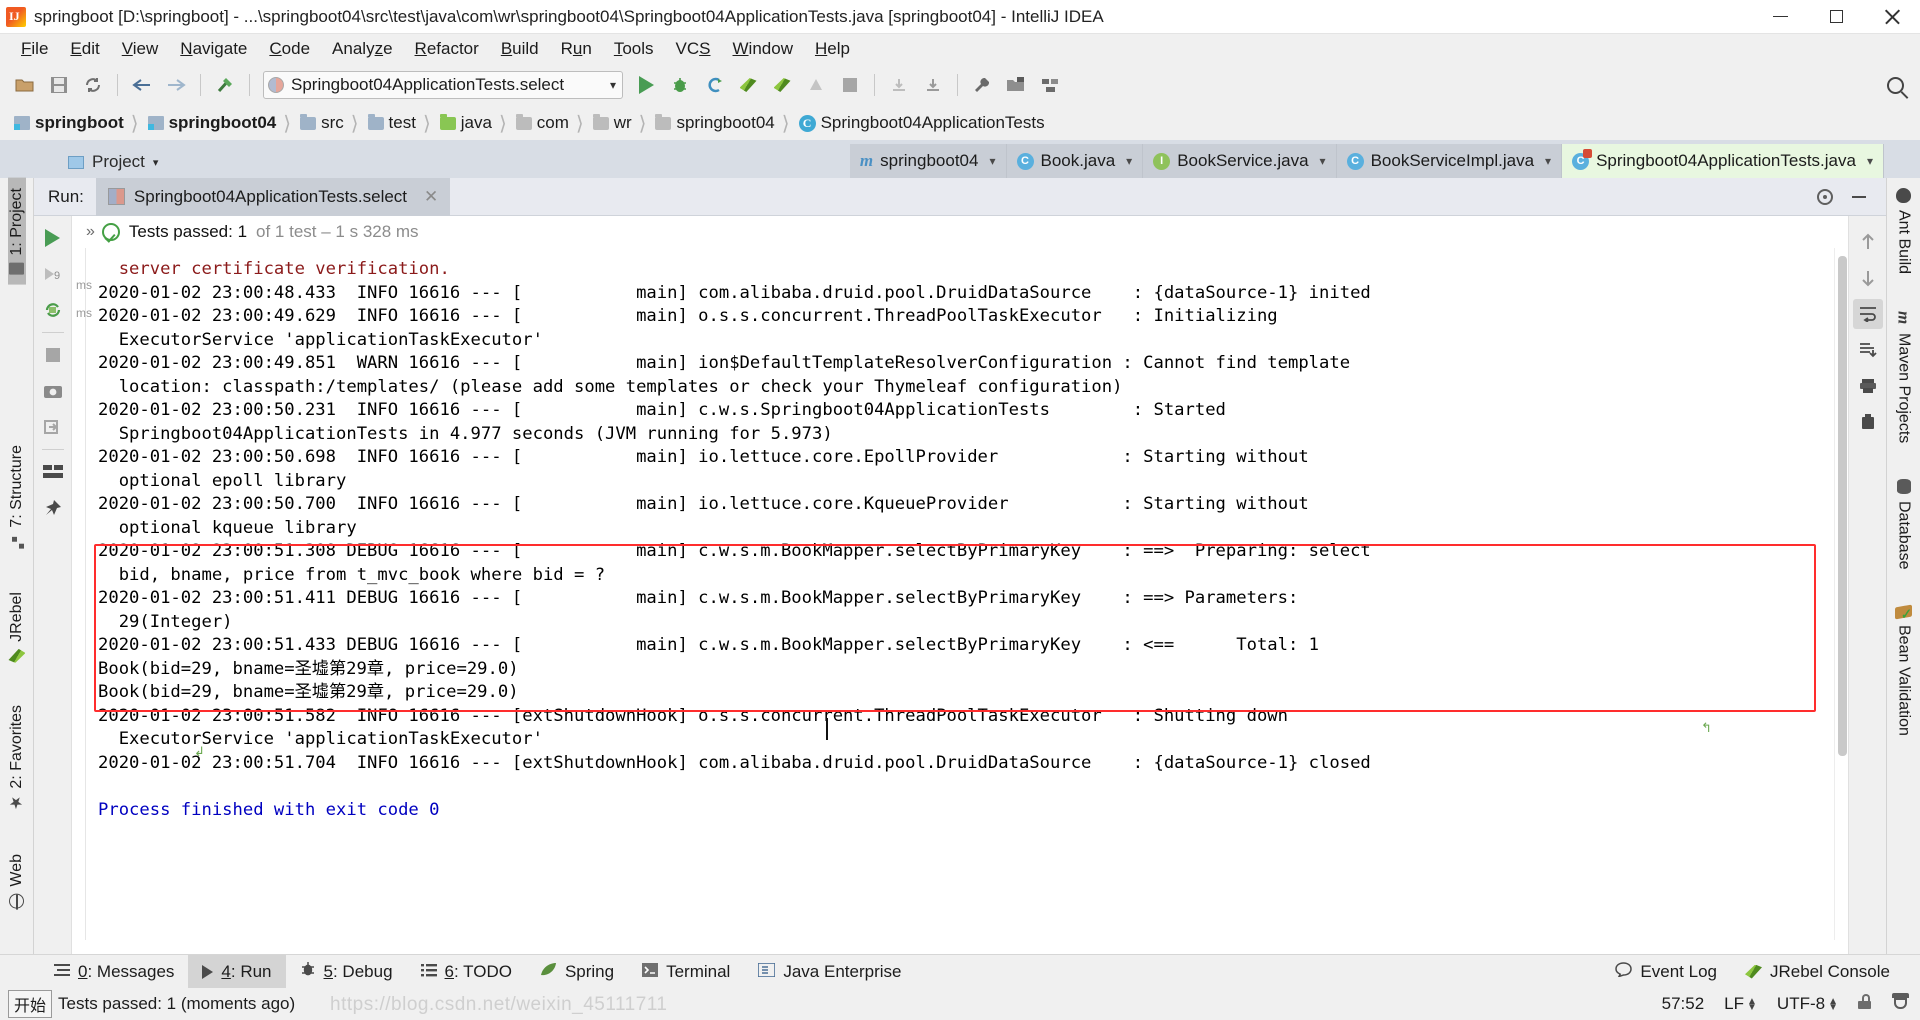  I want to click on debug-button, so click(680, 85).